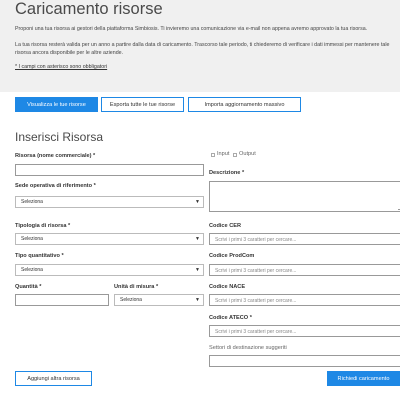 The width and height of the screenshot is (400, 400). What do you see at coordinates (43, 226) in the screenshot?
I see `resource-type-label: Tipologia di risorsa *` at bounding box center [43, 226].